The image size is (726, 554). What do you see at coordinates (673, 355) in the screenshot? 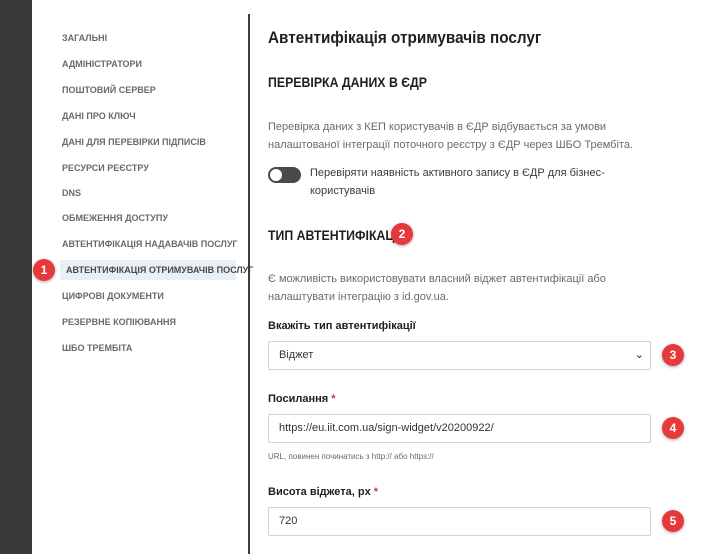
I see `annotation-marker-3: 3` at bounding box center [673, 355].